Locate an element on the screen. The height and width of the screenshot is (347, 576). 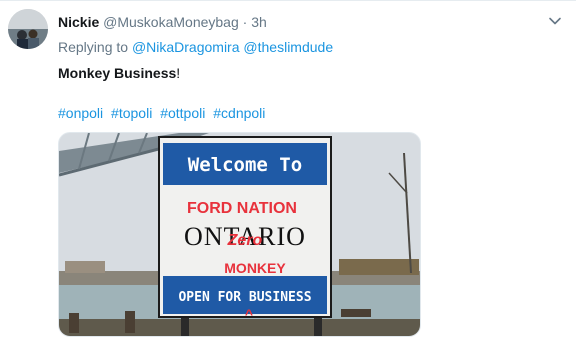
replying-label: Replying to is located at coordinates (93, 47).